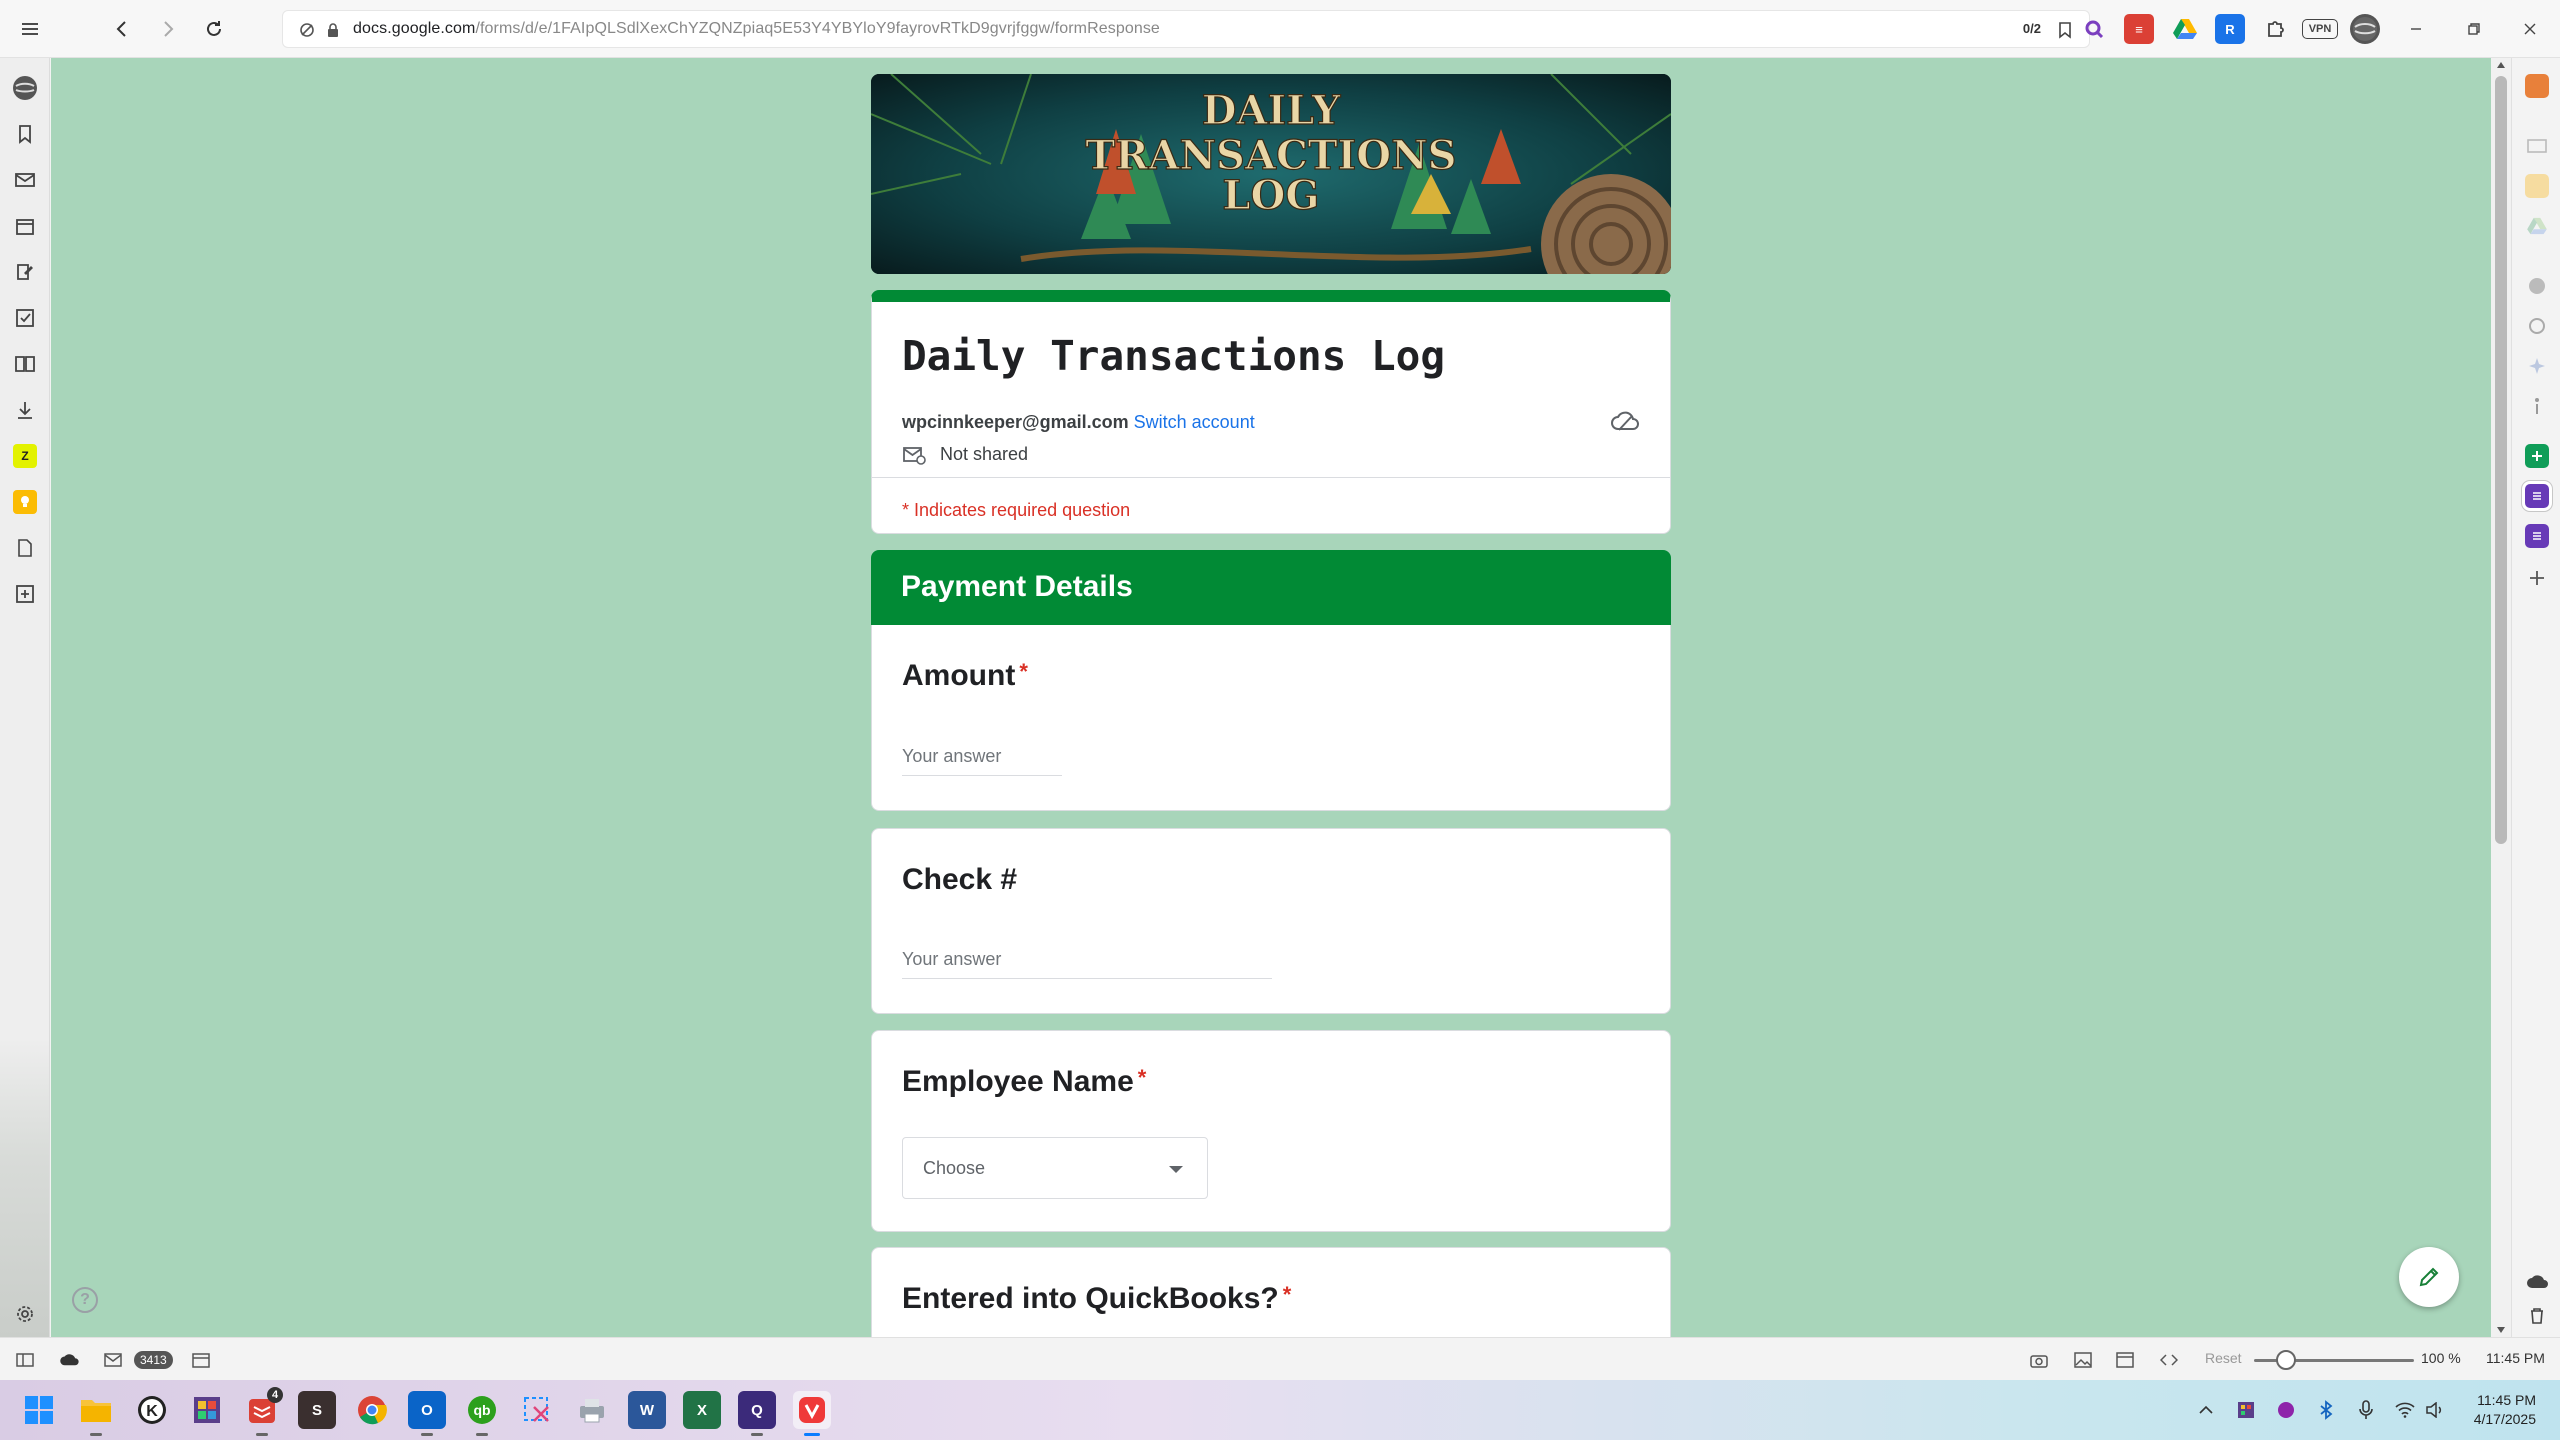 The width and height of the screenshot is (2560, 1440). Describe the element at coordinates (2125, 1360) in the screenshot. I see `page-tiling-icon` at that location.